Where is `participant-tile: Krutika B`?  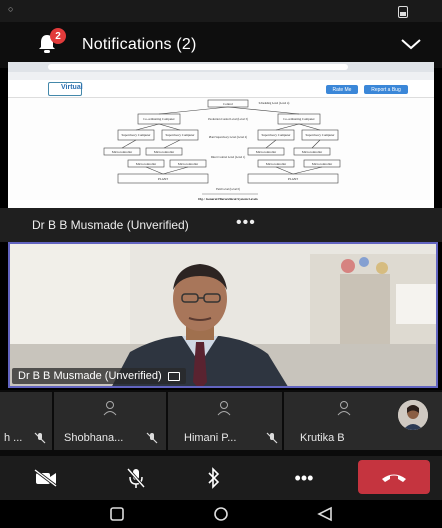 participant-tile: Krutika B is located at coordinates (363, 421).